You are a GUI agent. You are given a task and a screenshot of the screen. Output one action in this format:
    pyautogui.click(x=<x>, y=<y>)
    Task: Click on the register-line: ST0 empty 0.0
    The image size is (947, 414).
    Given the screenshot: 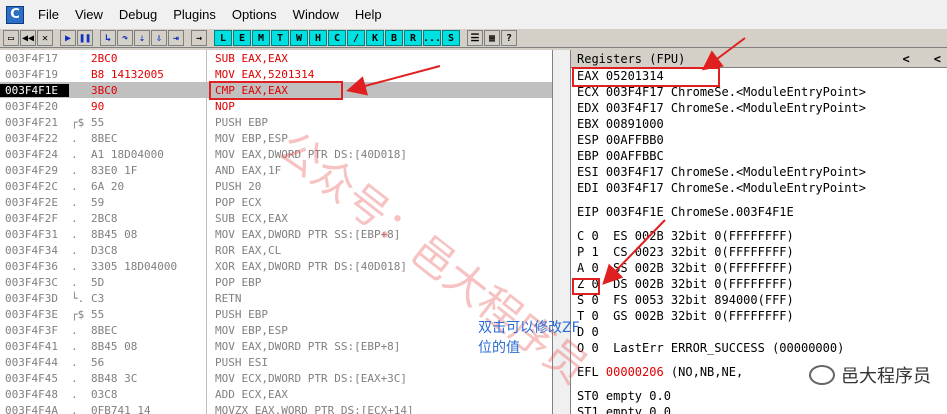 What is the action you would take?
    pyautogui.click(x=759, y=396)
    